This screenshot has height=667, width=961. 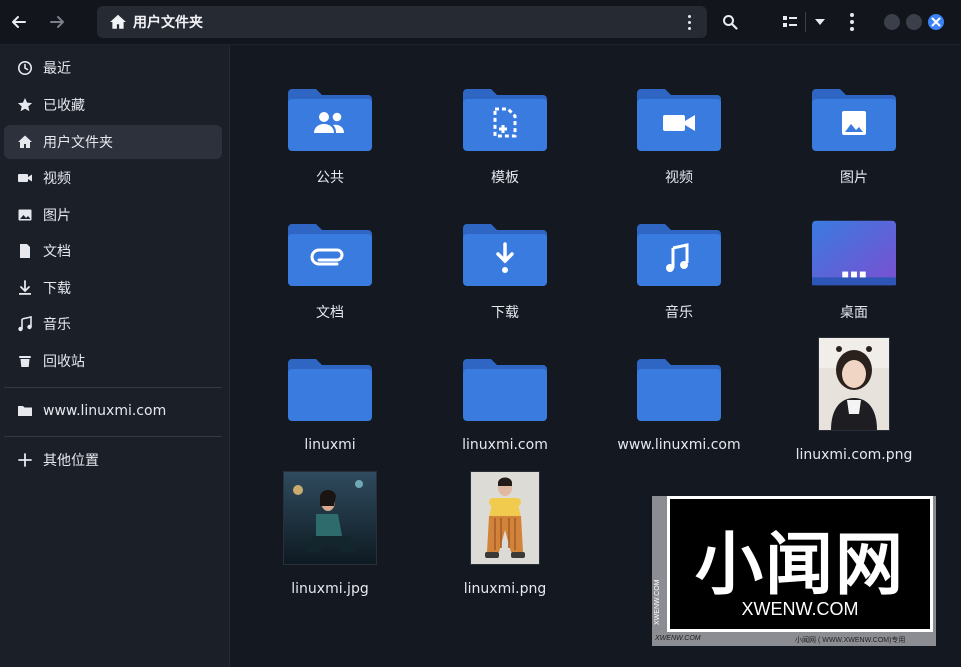 I want to click on file-name: linuxmi, so click(x=330, y=445).